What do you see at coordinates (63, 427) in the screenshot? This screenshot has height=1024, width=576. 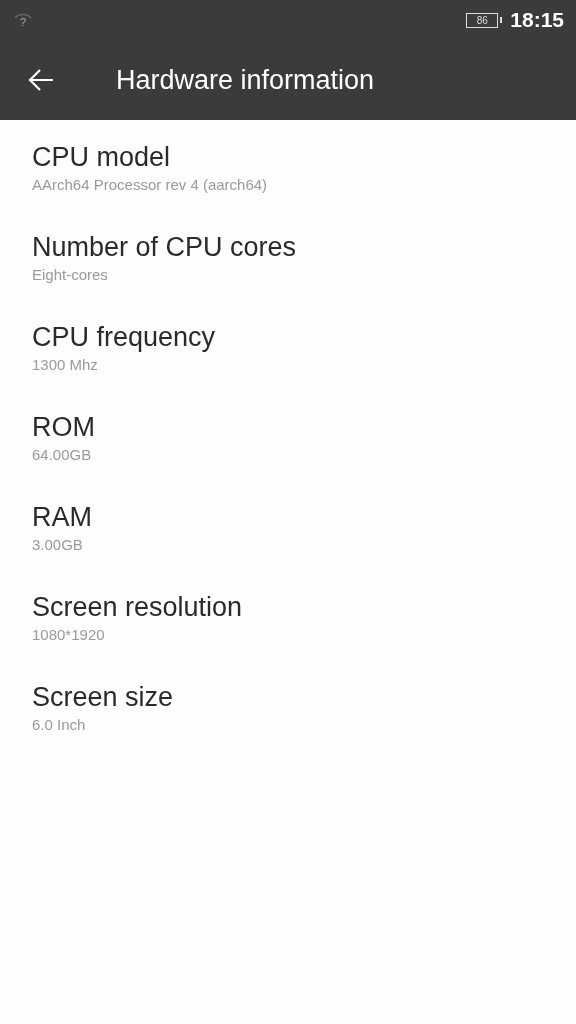 I see `item-title: ROM` at bounding box center [63, 427].